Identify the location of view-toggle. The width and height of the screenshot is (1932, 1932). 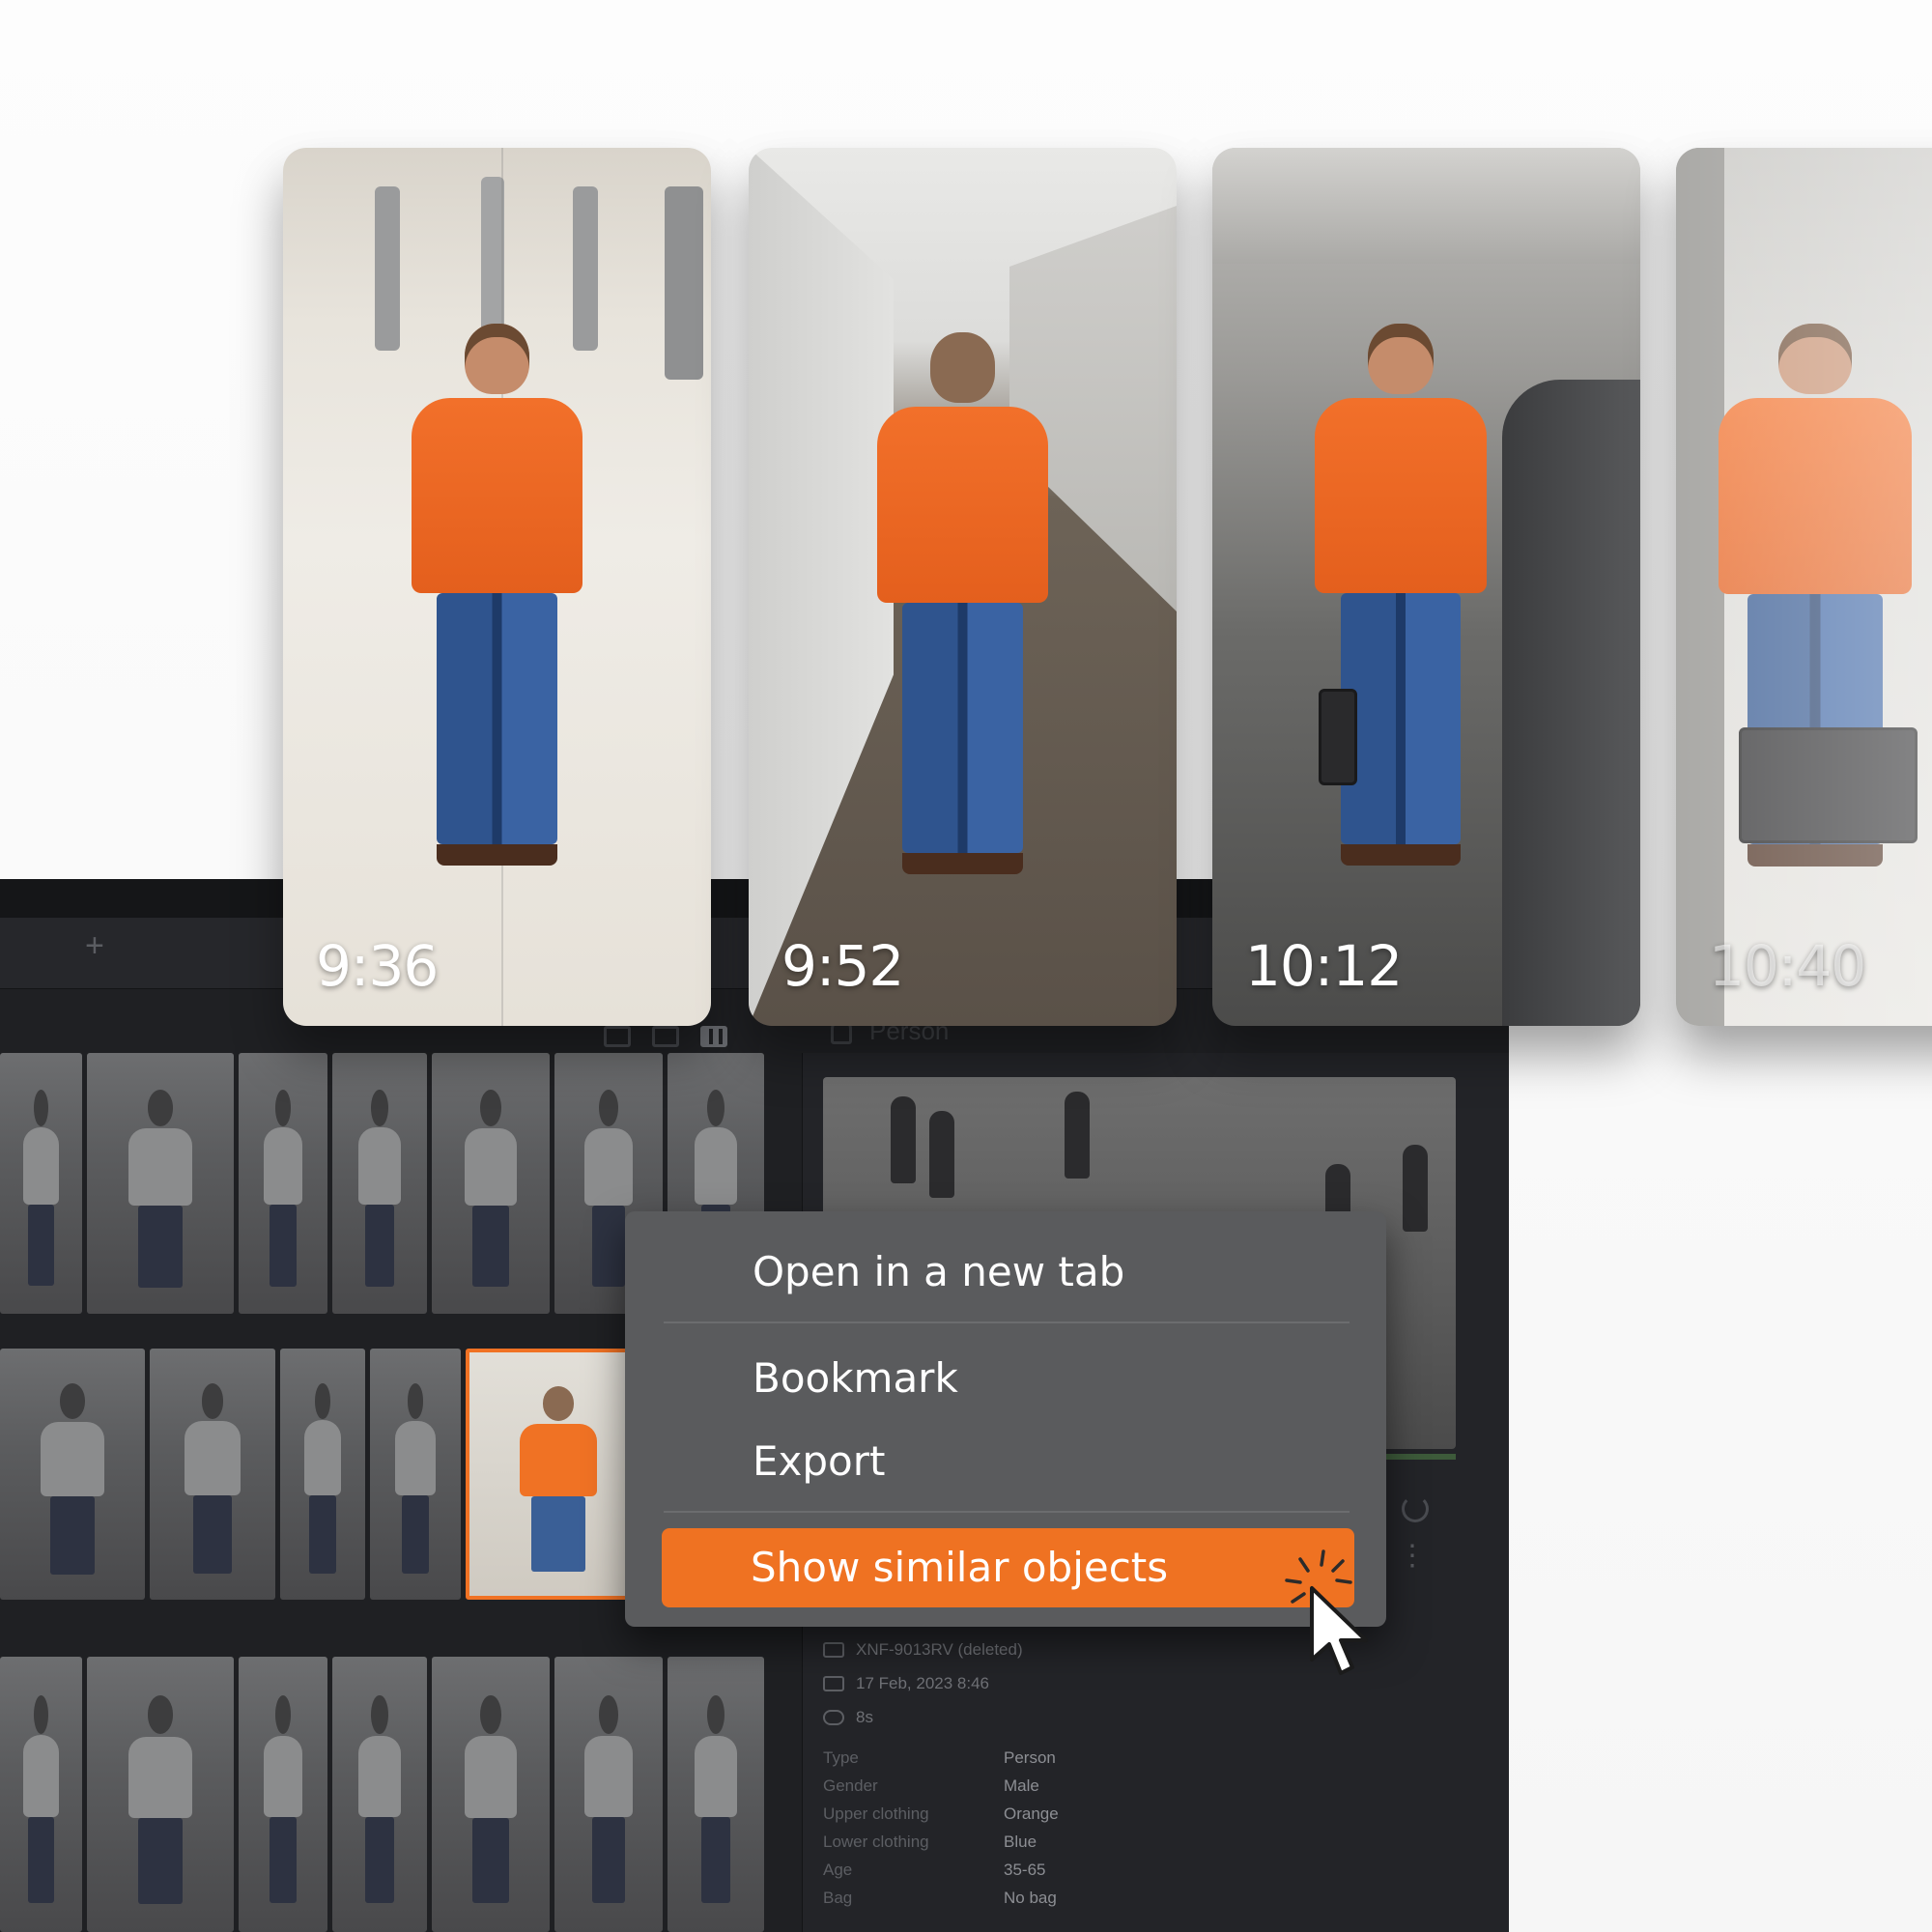
(665, 1036).